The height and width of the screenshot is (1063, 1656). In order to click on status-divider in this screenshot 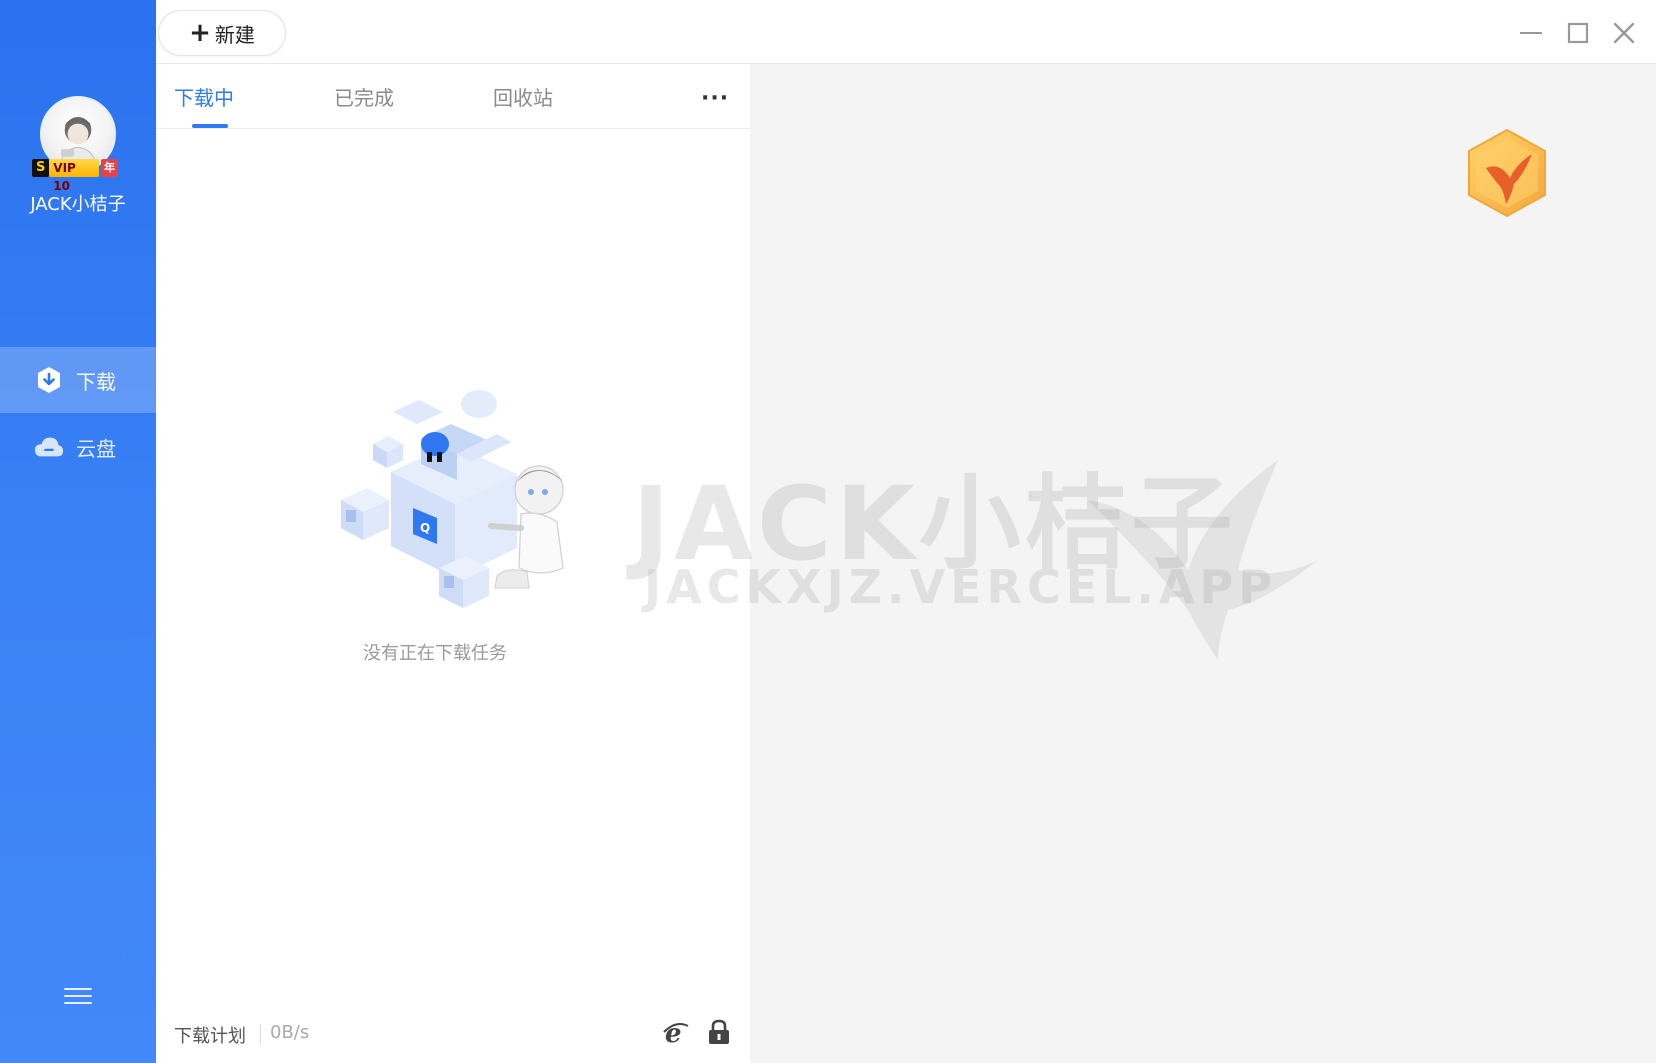, I will do `click(260, 1034)`.